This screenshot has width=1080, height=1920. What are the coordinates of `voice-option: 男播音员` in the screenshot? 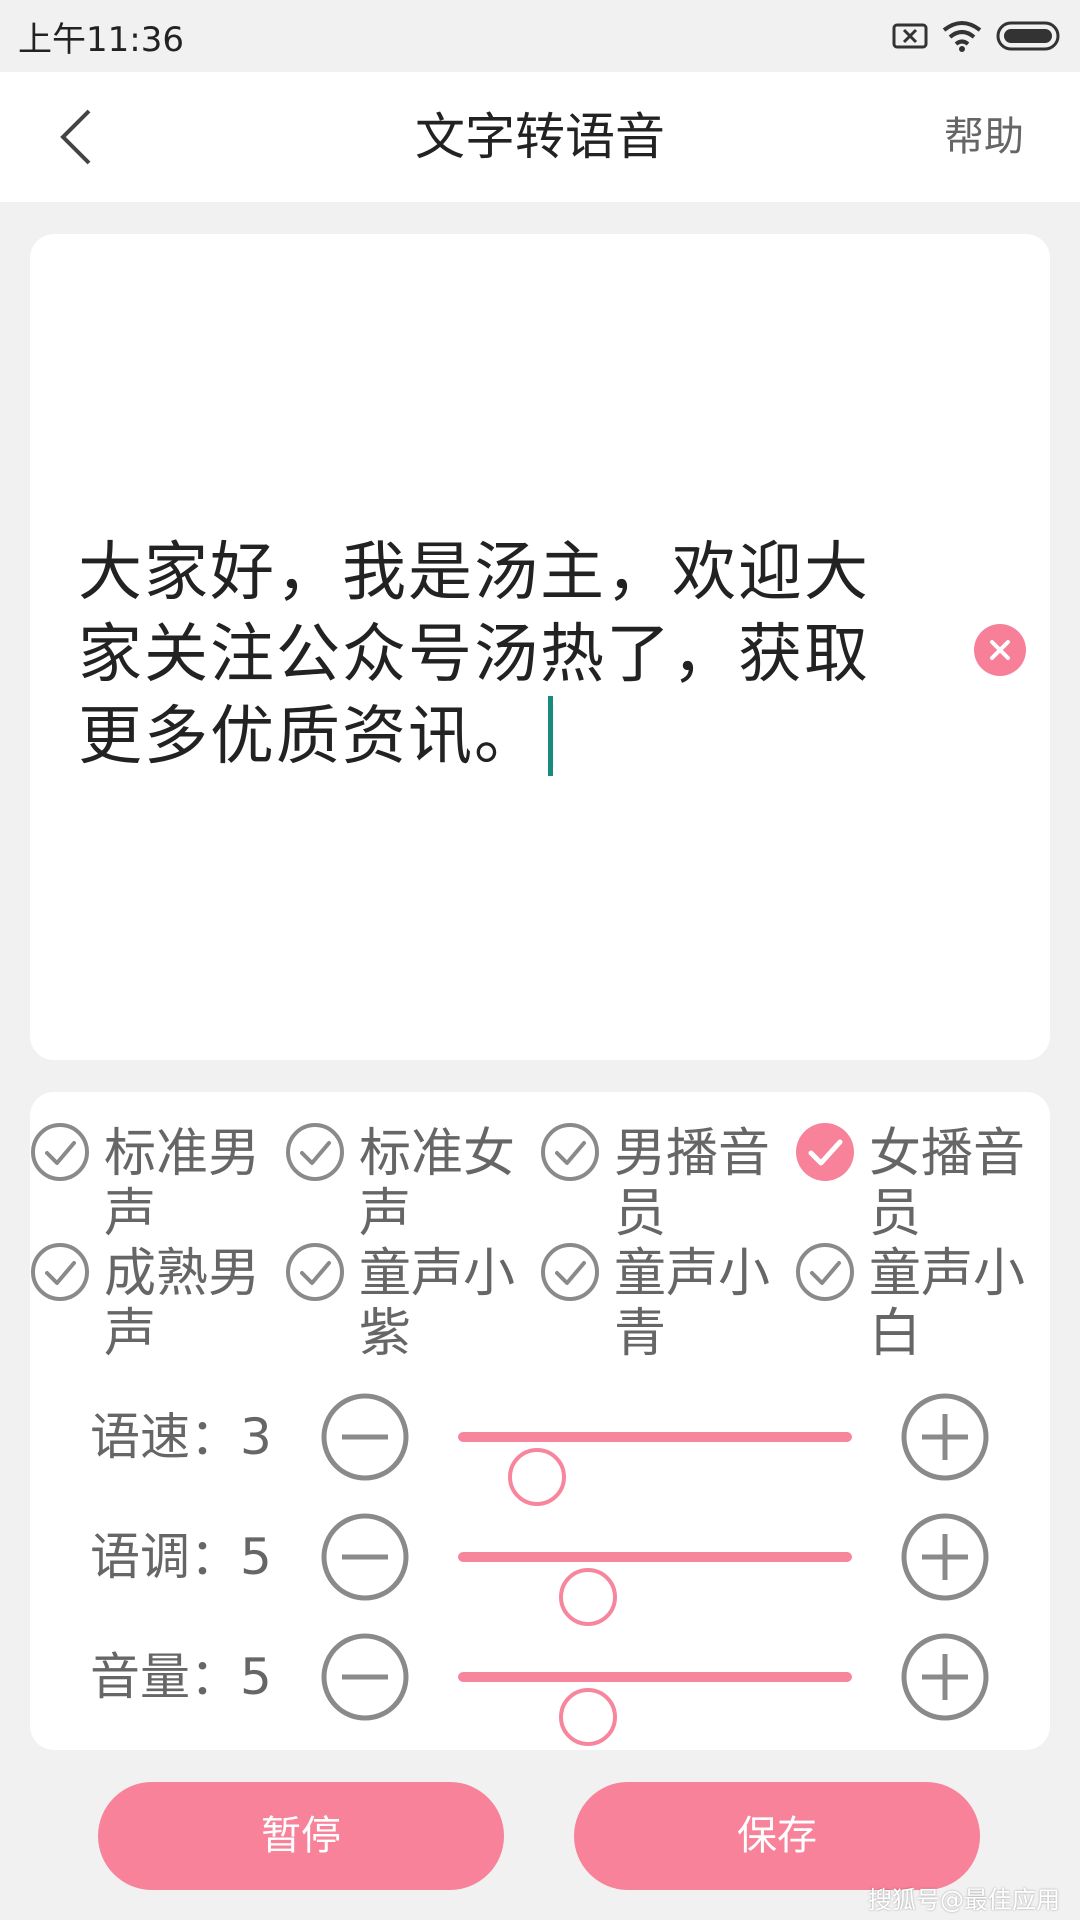 It's located at (667, 1180).